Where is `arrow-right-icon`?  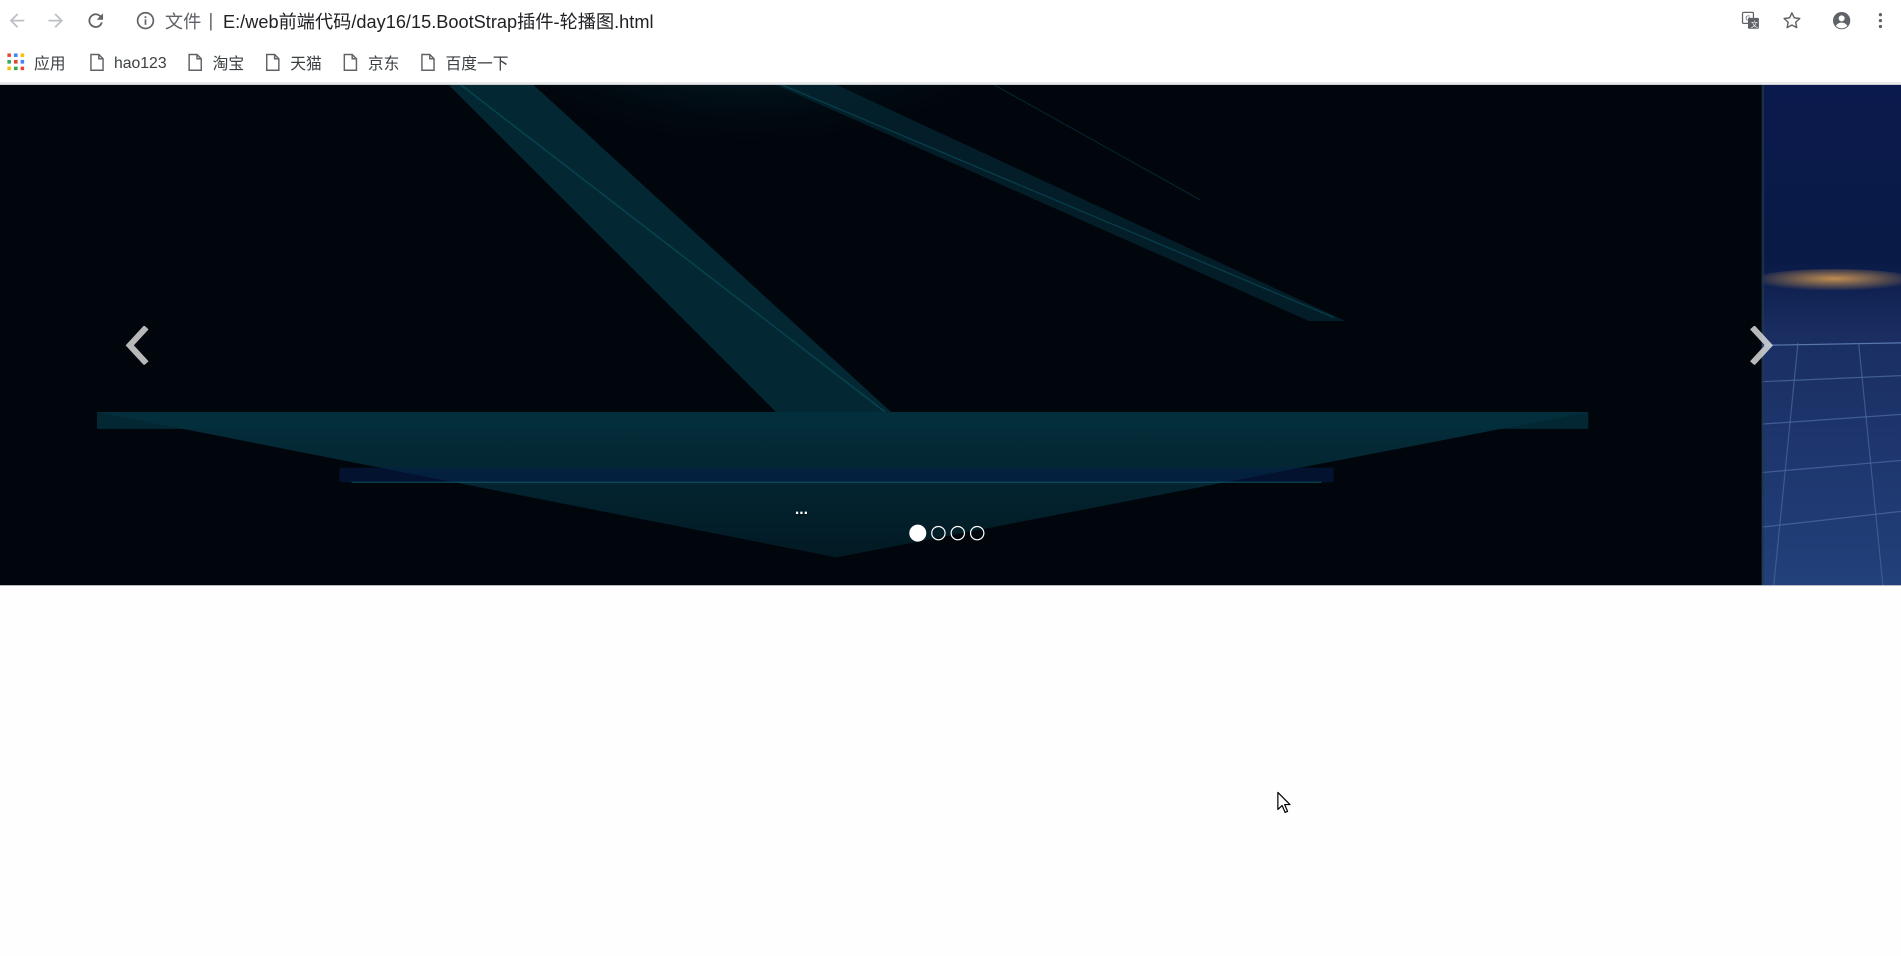 arrow-right-icon is located at coordinates (56, 20).